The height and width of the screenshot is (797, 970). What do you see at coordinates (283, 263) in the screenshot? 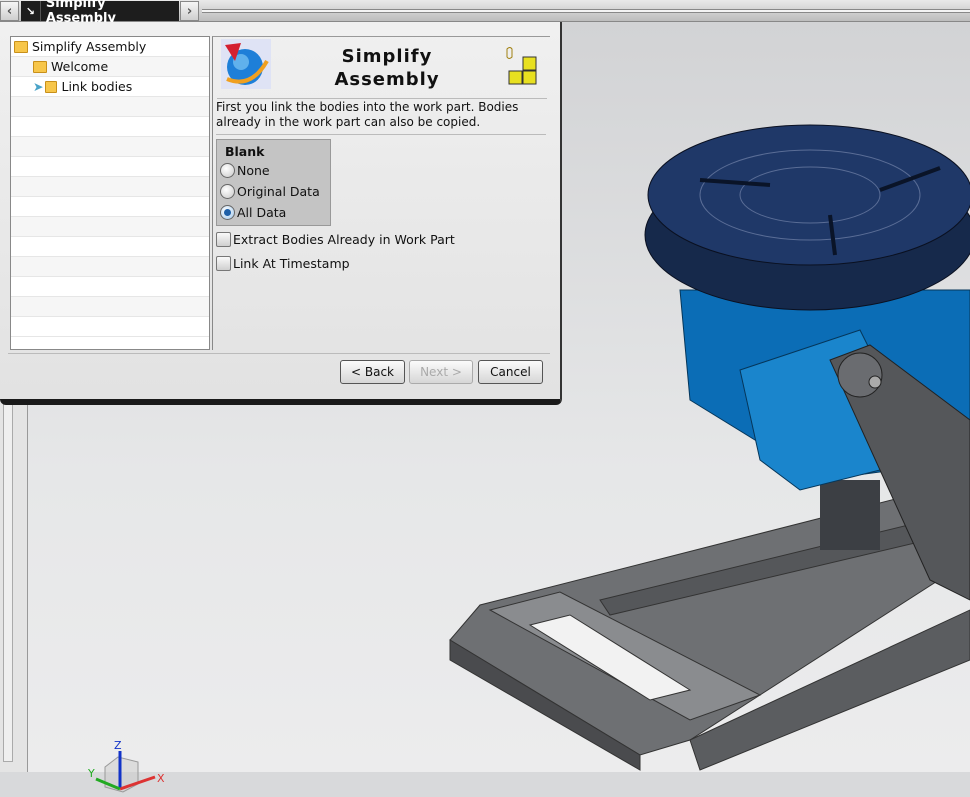
I see `link-at-timestamp-checkbox: Link At Timestamp` at bounding box center [283, 263].